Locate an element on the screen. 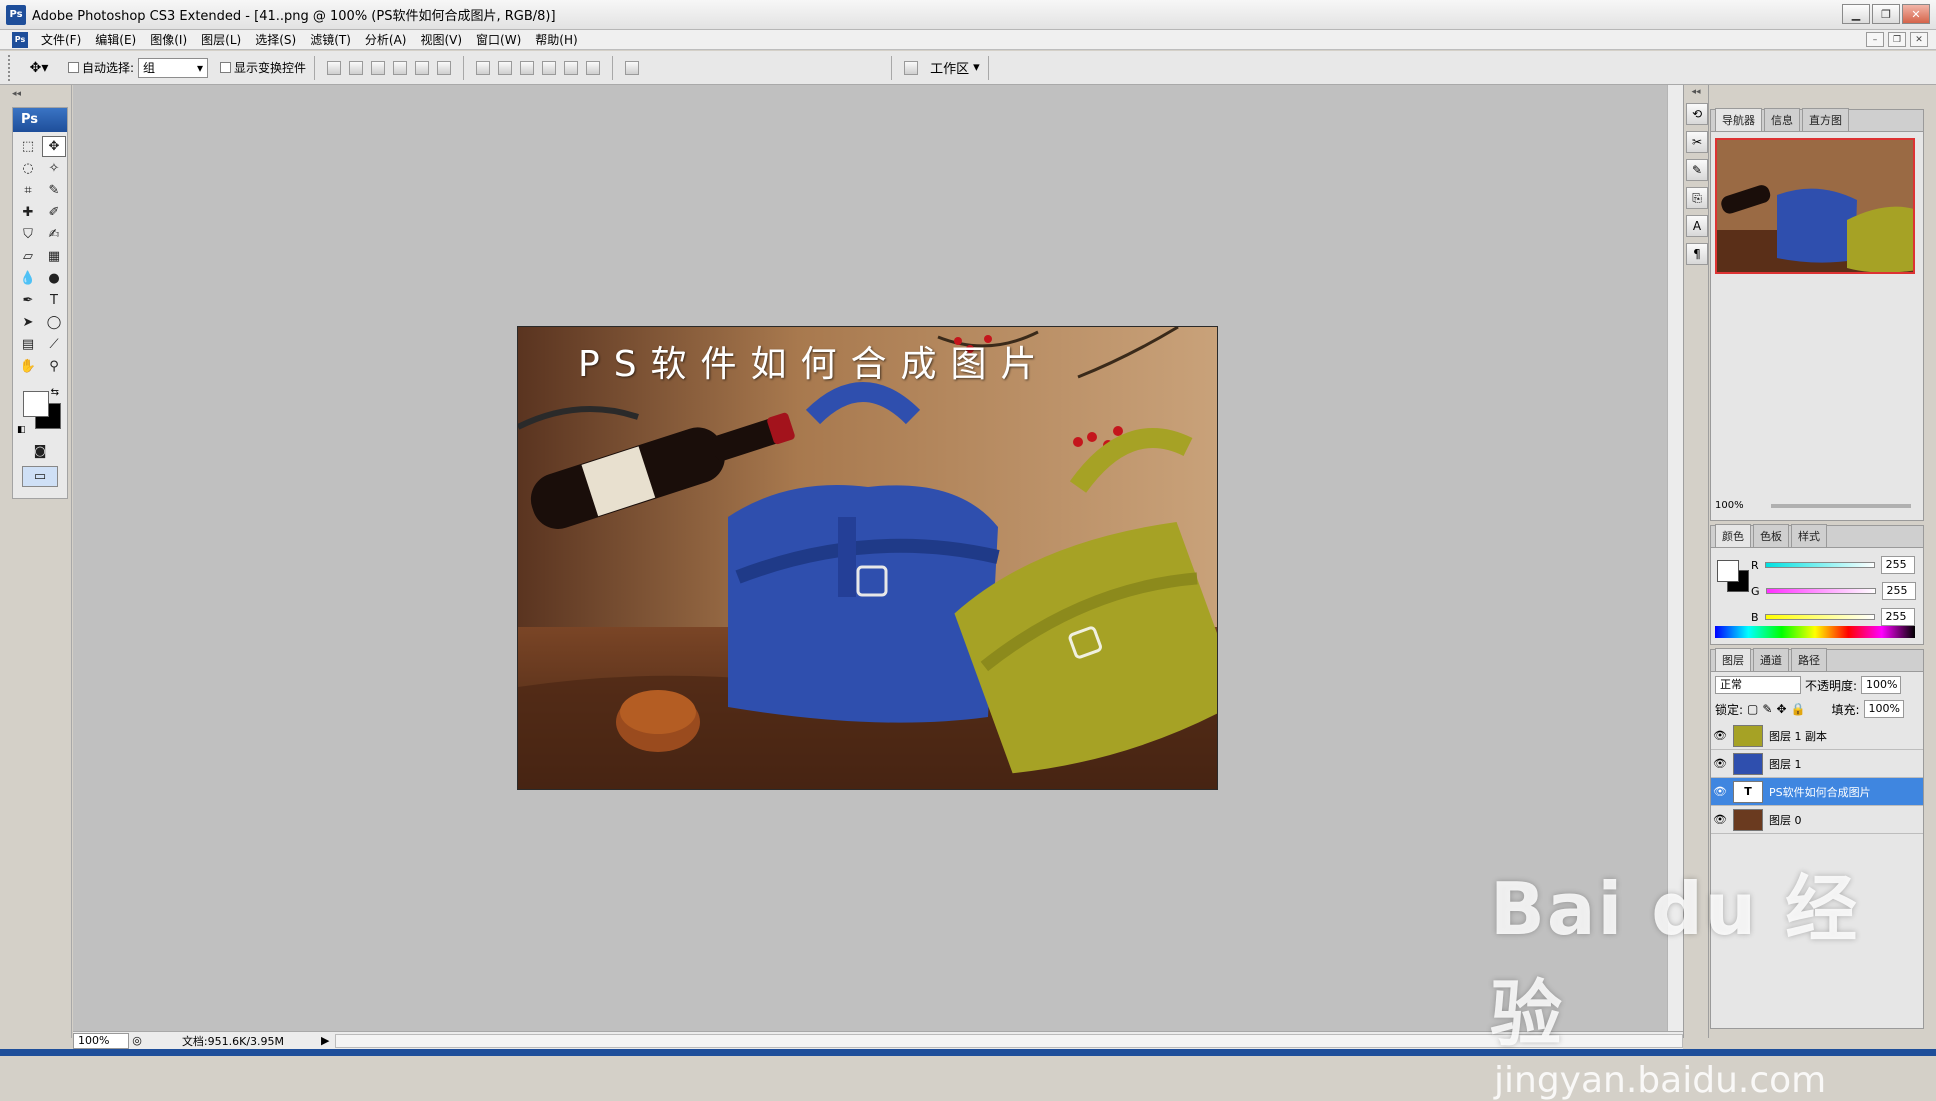 This screenshot has height=1101, width=1936. distribute-vcenter-icon is located at coordinates (505, 67).